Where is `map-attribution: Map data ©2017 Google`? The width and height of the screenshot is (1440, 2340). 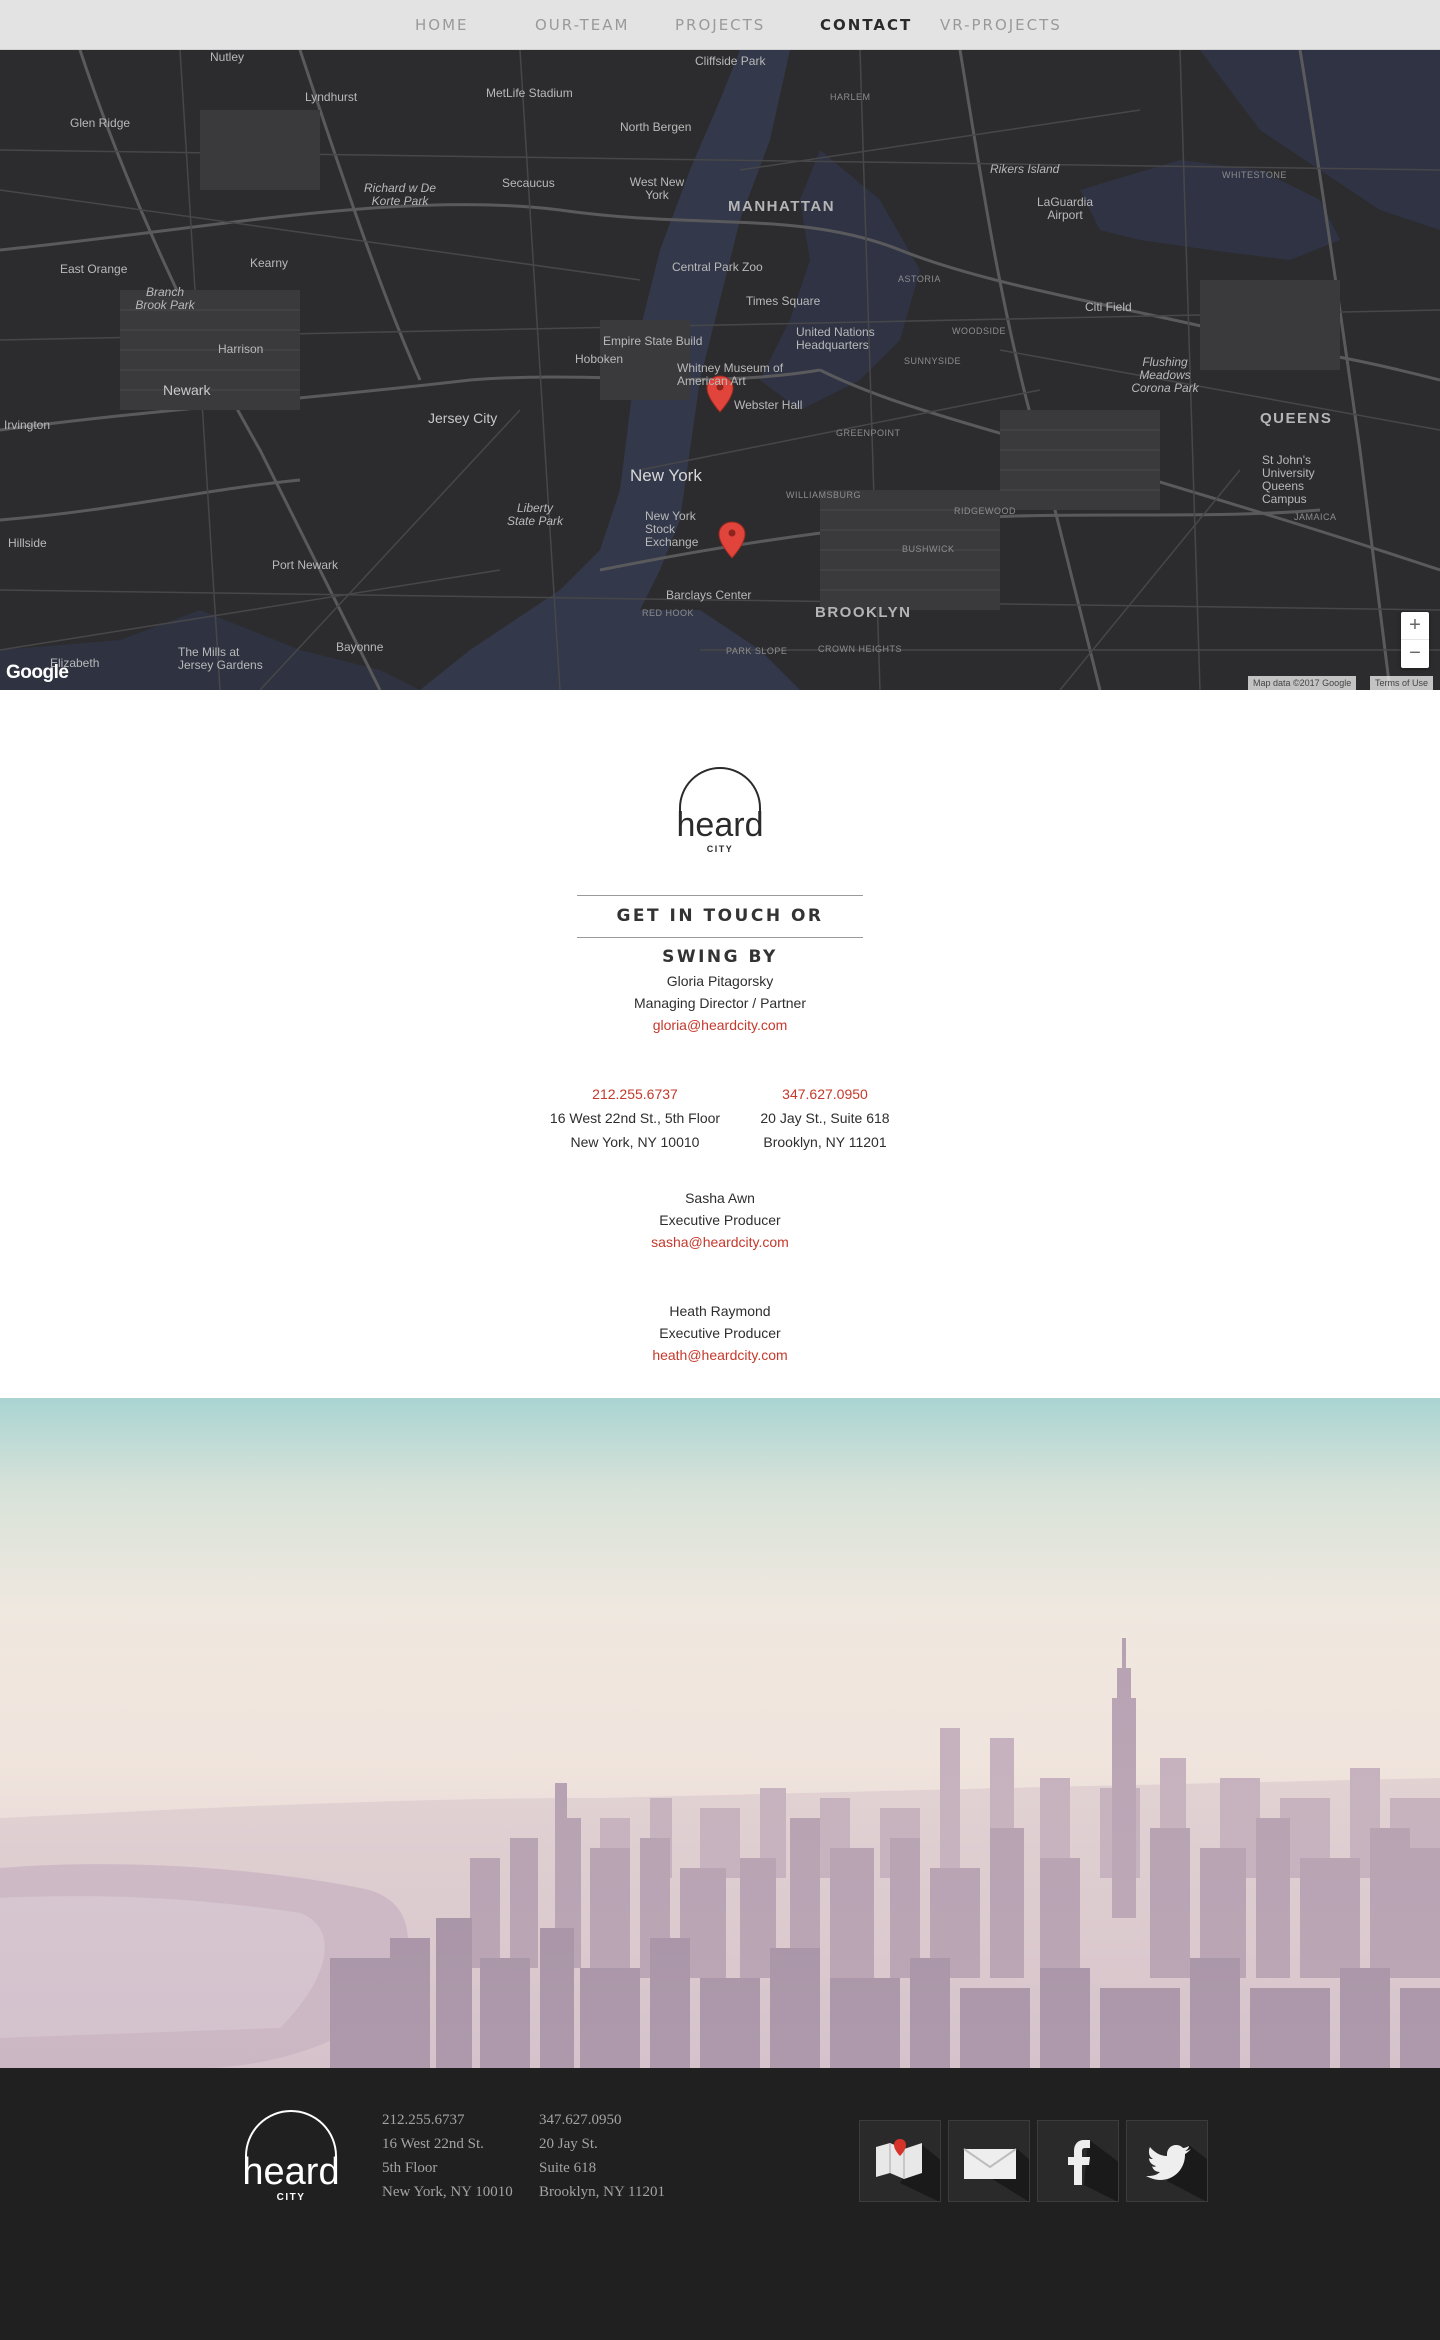 map-attribution: Map data ©2017 Google is located at coordinates (1302, 683).